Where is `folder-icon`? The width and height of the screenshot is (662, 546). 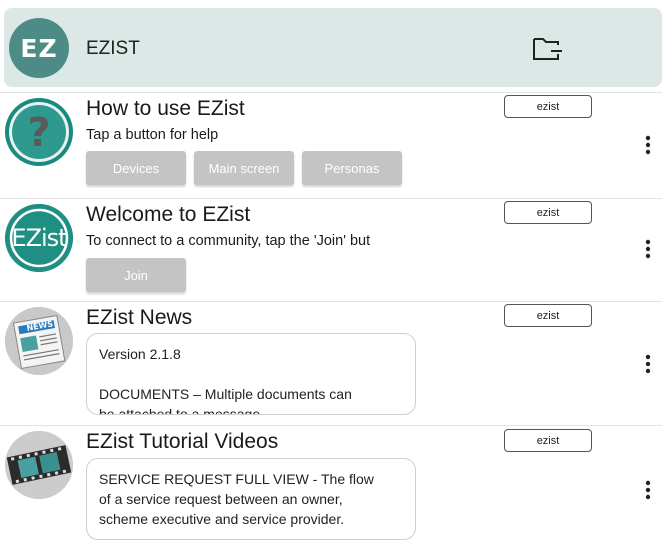
folder-icon is located at coordinates (547, 49).